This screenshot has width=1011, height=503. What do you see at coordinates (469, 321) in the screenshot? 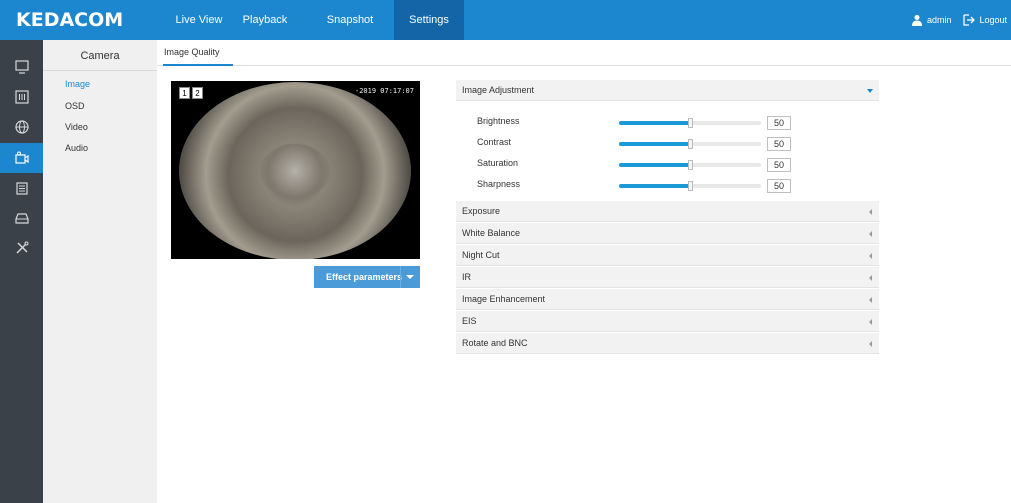
I see `panel-title: EIS` at bounding box center [469, 321].